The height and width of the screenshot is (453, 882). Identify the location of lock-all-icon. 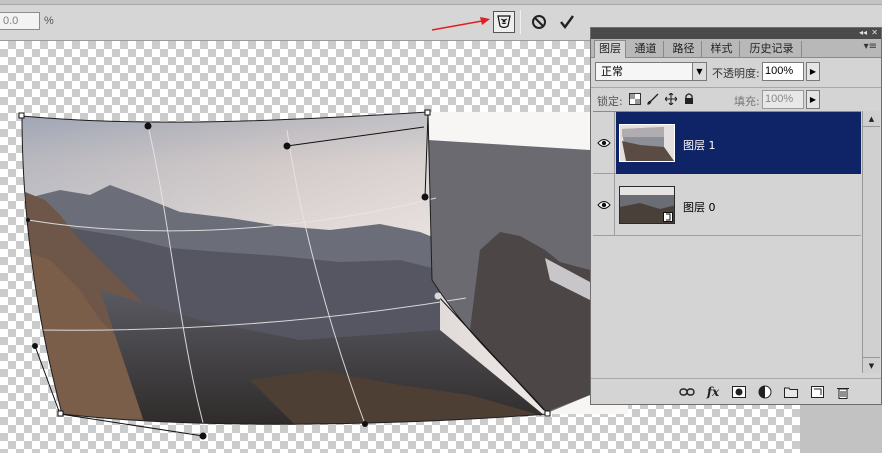
(689, 99).